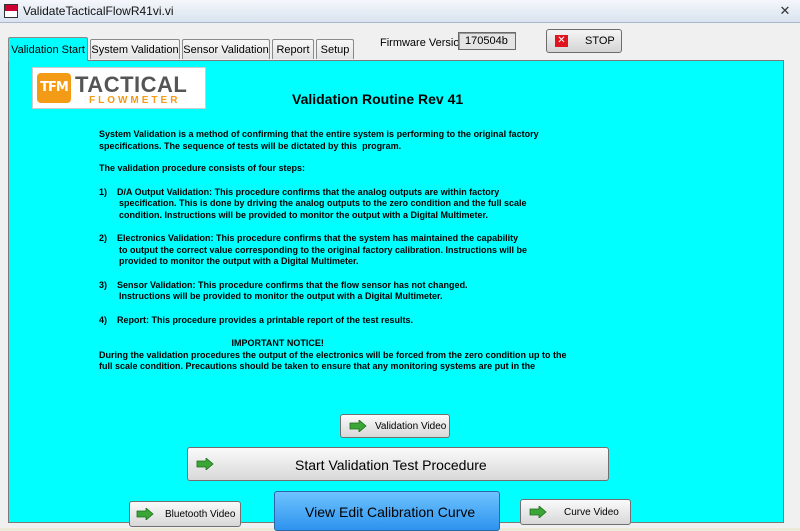 This screenshot has width=800, height=531. What do you see at coordinates (48, 49) in the screenshot?
I see `tab-validation-start: Validation Start` at bounding box center [48, 49].